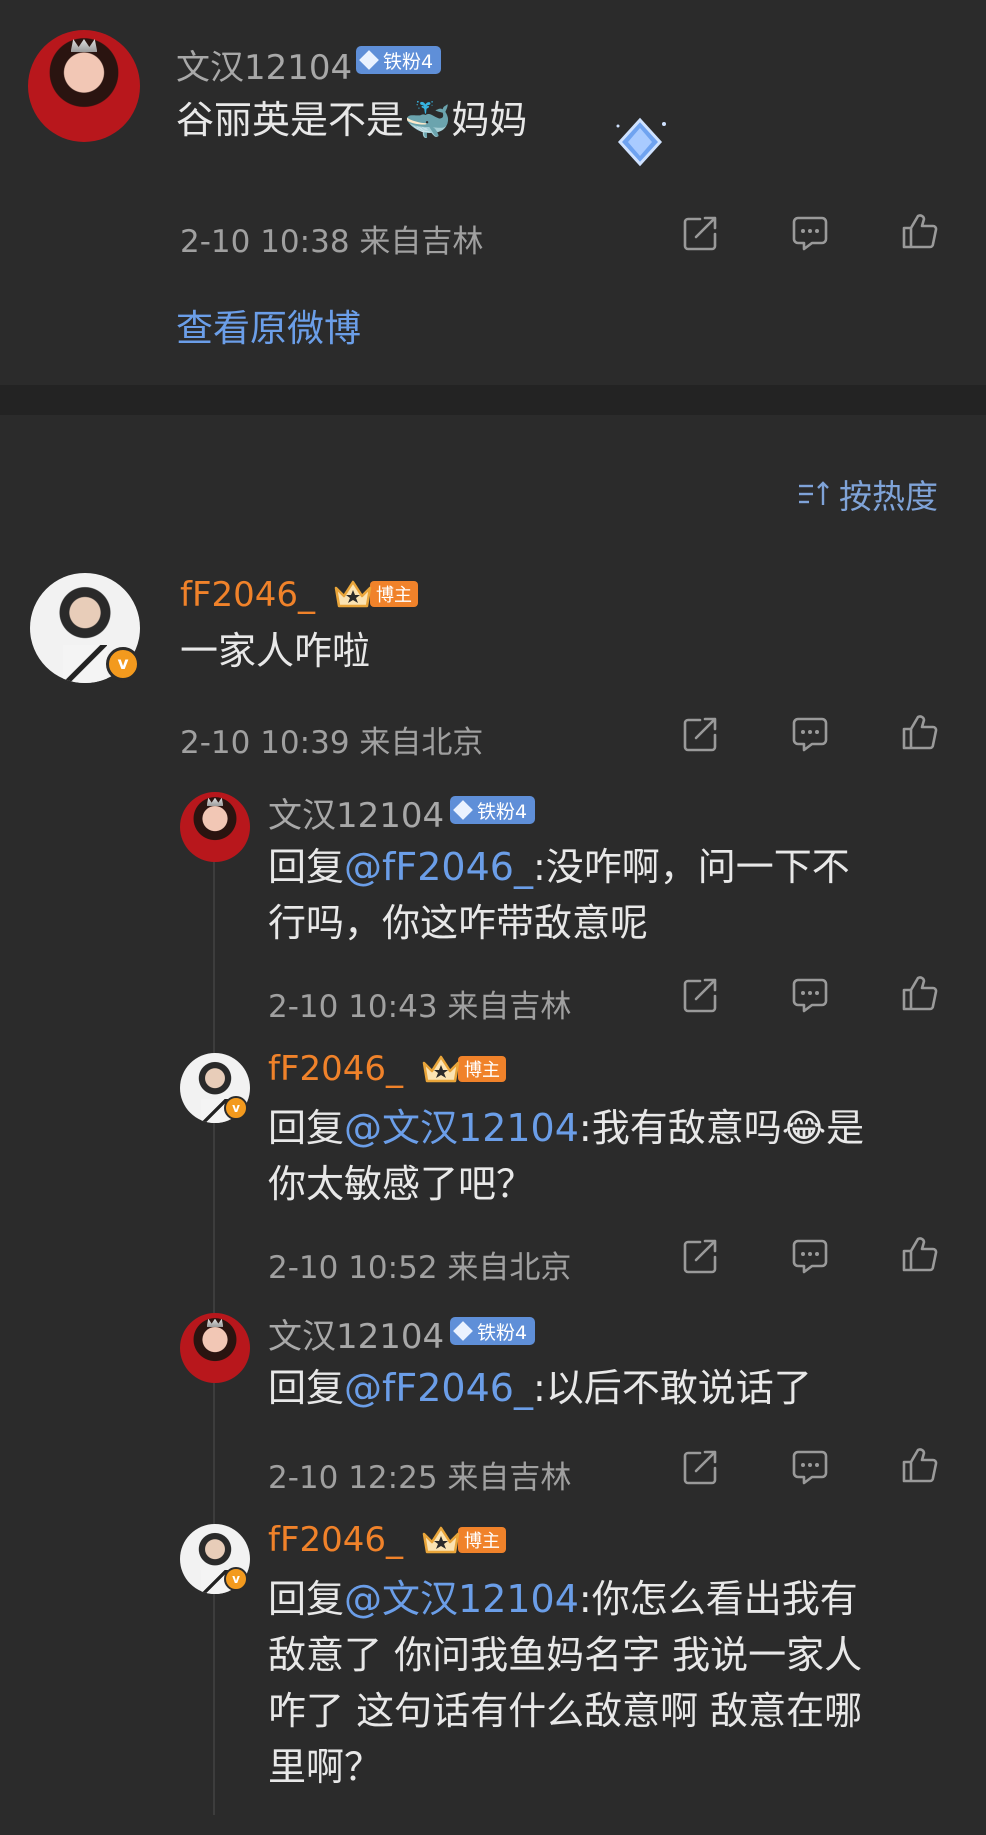 The image size is (986, 1835). Describe the element at coordinates (888, 496) in the screenshot. I see `sort-label: 按热度` at that location.